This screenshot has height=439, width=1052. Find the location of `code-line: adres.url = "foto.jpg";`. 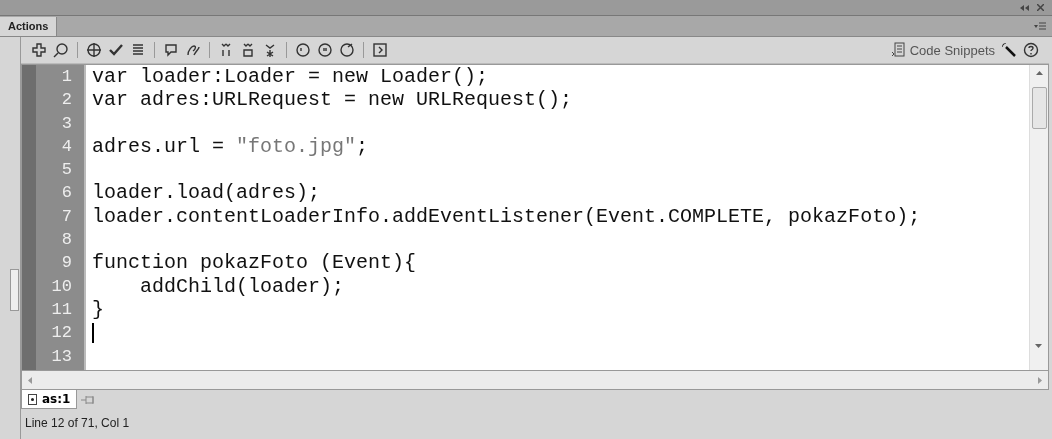

code-line: adres.url = "foto.jpg"; is located at coordinates (230, 146).